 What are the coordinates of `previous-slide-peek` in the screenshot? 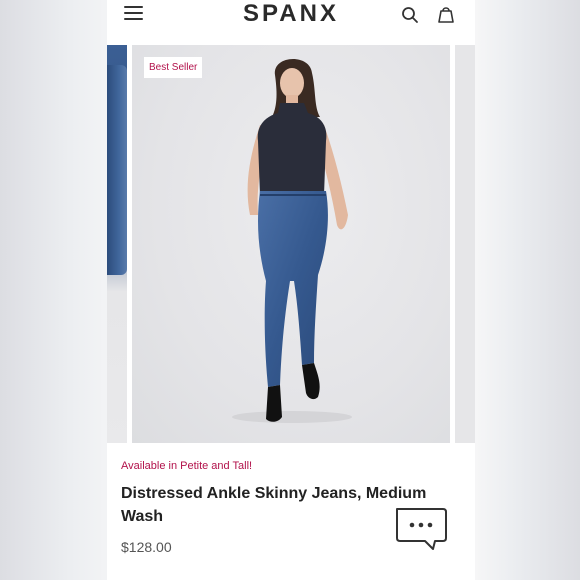 It's located at (117, 244).